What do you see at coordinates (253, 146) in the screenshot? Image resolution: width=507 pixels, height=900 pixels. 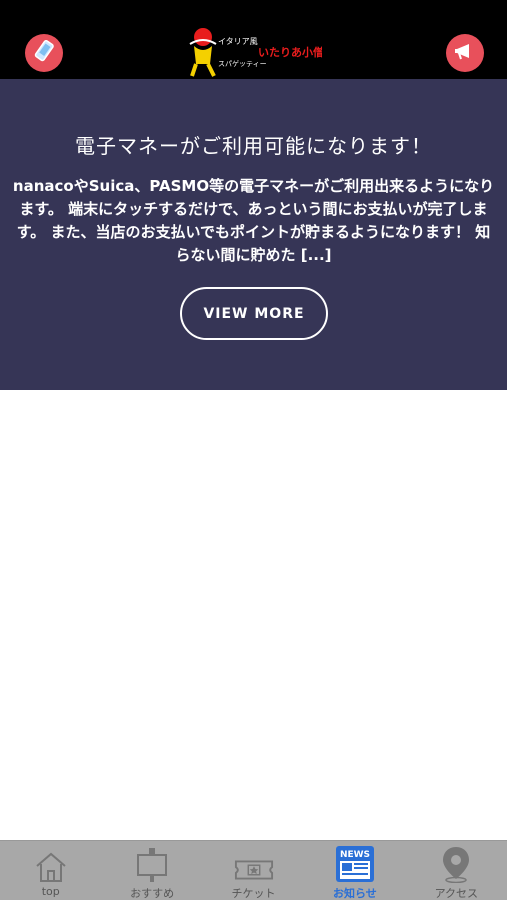 I see `news-title: 電子マネーがご利用可能になります！` at bounding box center [253, 146].